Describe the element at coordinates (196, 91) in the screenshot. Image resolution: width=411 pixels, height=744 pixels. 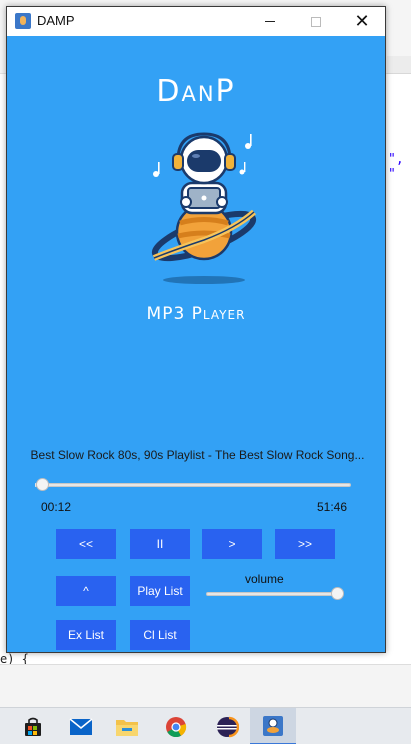
I see `app-title: DanP` at that location.